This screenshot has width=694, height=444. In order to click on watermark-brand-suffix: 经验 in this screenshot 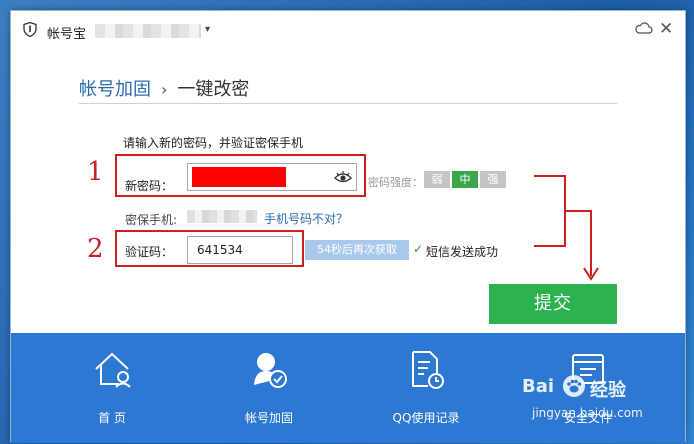, I will do `click(608, 390)`.